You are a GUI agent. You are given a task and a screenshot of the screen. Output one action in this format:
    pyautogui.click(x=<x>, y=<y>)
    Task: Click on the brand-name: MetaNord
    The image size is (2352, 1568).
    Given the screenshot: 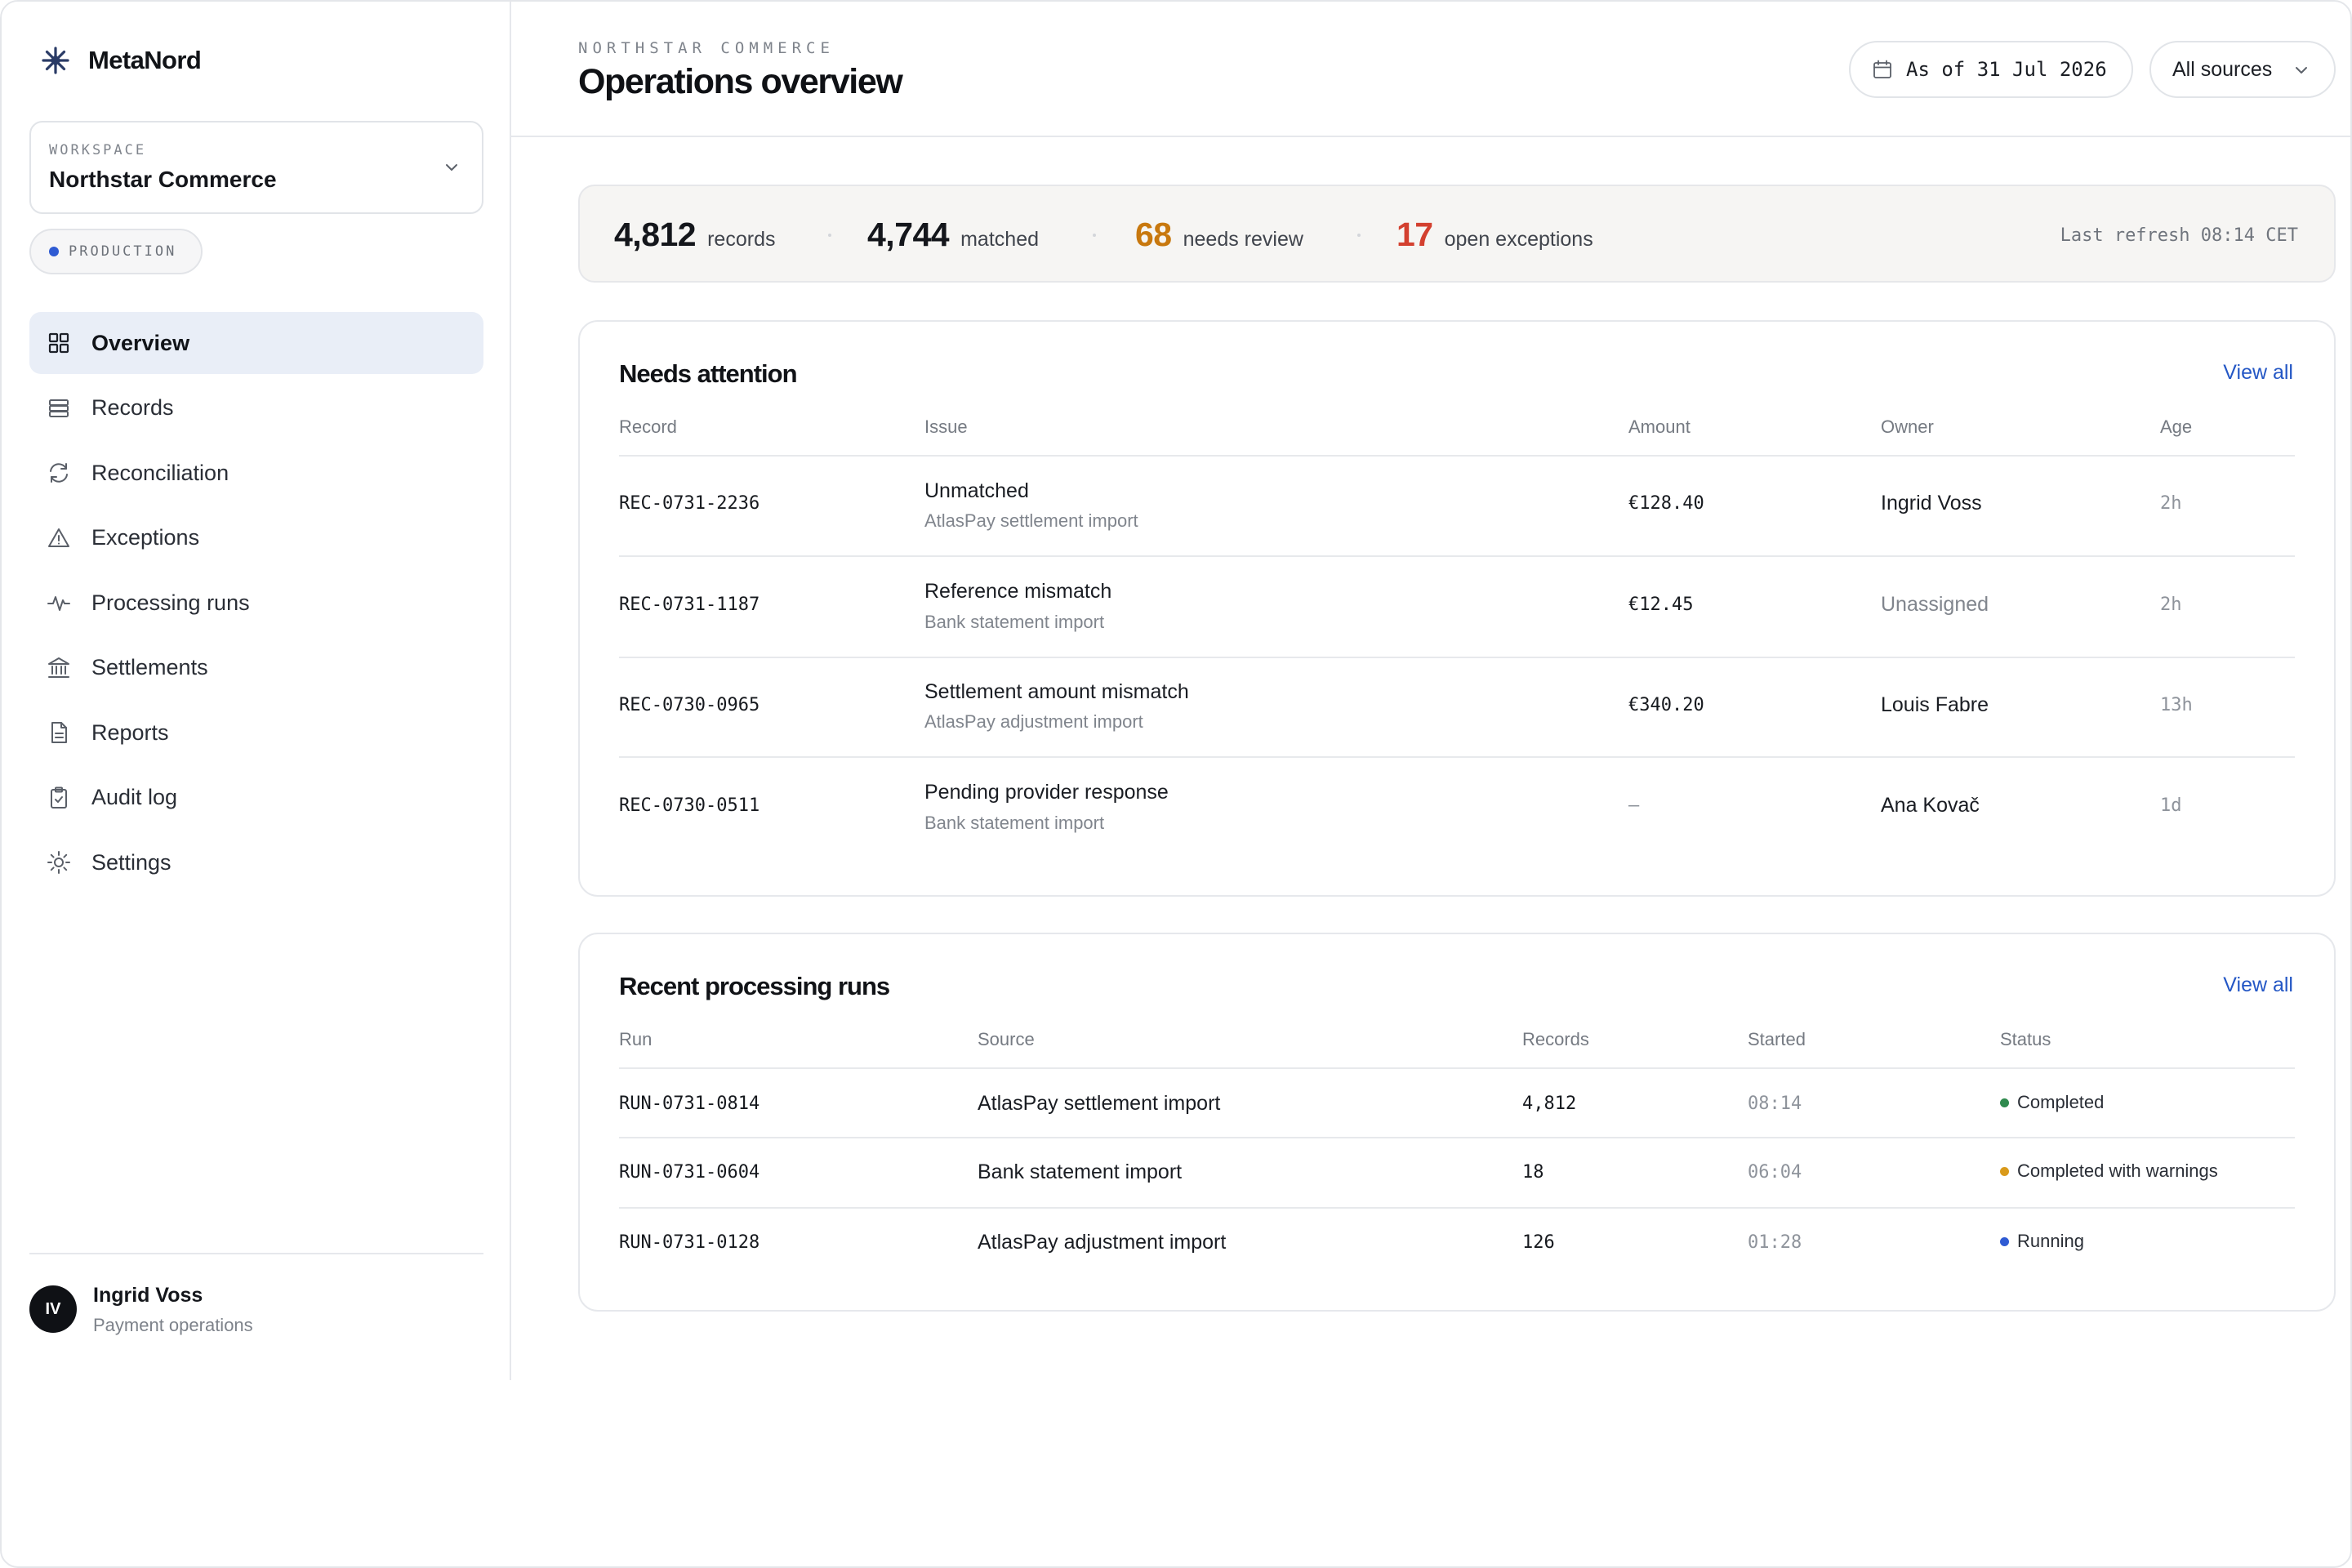 What is the action you would take?
    pyautogui.click(x=145, y=60)
    